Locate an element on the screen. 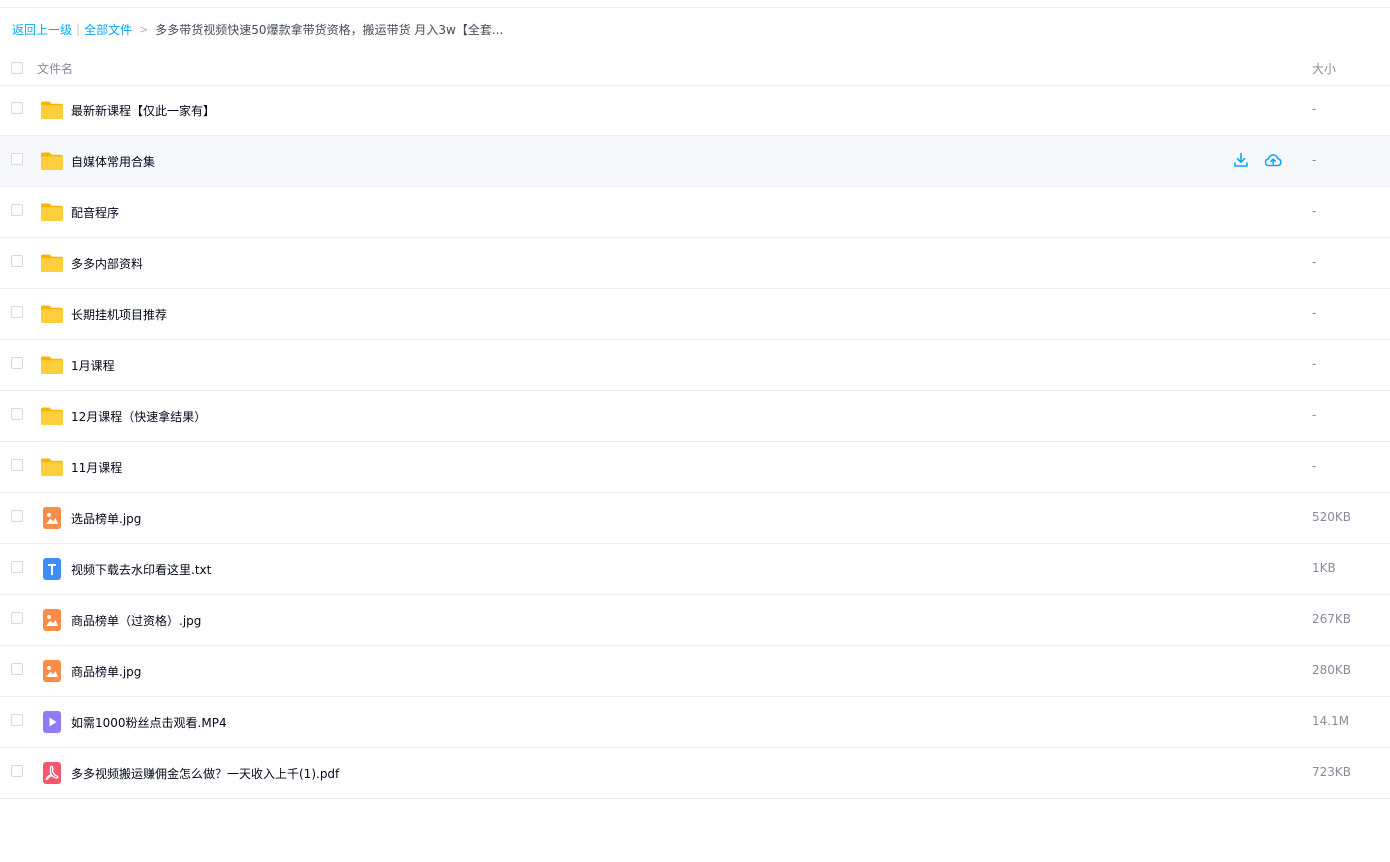 The image size is (1390, 862). text-file-icon is located at coordinates (52, 569).